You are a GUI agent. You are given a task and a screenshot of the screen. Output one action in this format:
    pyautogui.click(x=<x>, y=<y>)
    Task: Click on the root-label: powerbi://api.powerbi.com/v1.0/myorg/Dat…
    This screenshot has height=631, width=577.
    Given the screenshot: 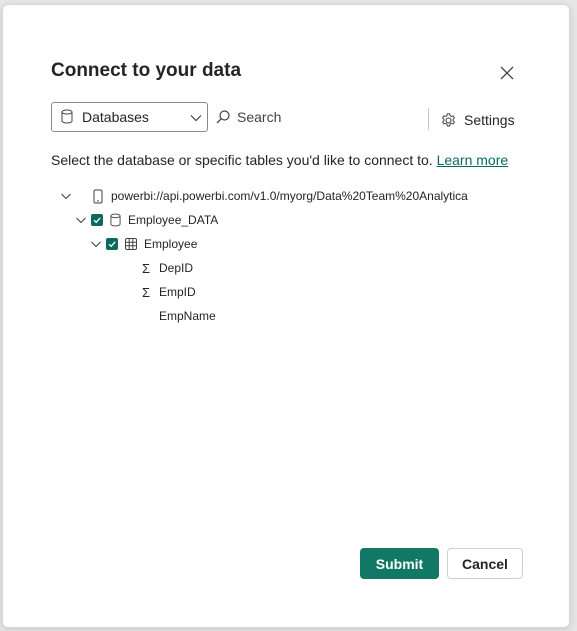 What is the action you would take?
    pyautogui.click(x=289, y=196)
    